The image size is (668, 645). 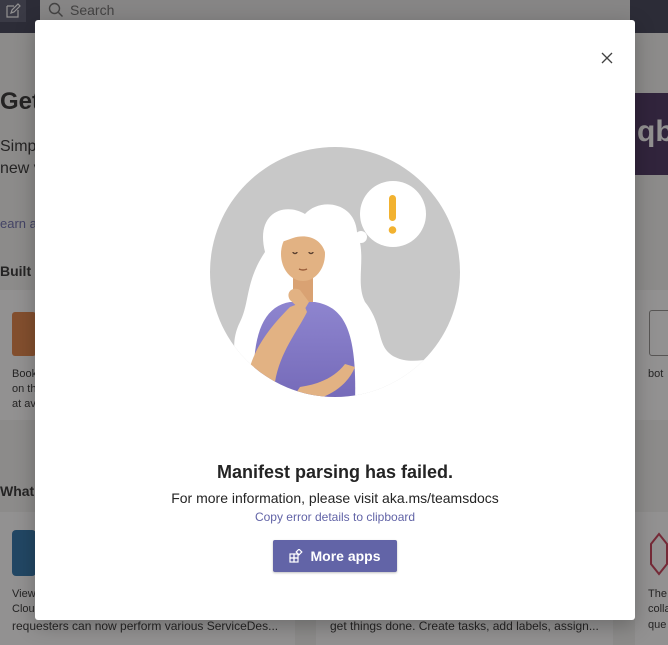 I want to click on more-apps-label: More apps, so click(x=345, y=556).